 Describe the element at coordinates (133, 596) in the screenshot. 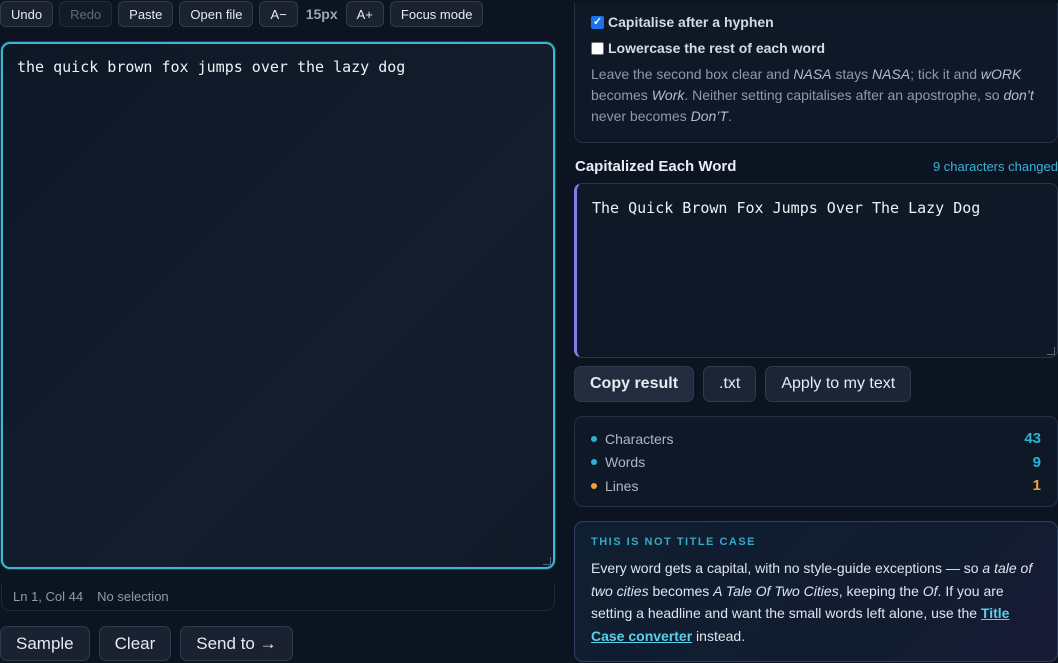

I see `selection-status: No selection` at that location.